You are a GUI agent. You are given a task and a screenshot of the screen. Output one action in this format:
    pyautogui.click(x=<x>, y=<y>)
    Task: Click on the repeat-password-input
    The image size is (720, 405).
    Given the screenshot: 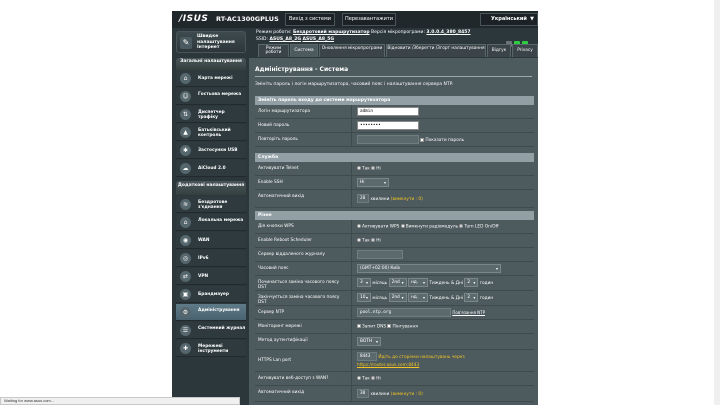 What is the action you would take?
    pyautogui.click(x=388, y=139)
    